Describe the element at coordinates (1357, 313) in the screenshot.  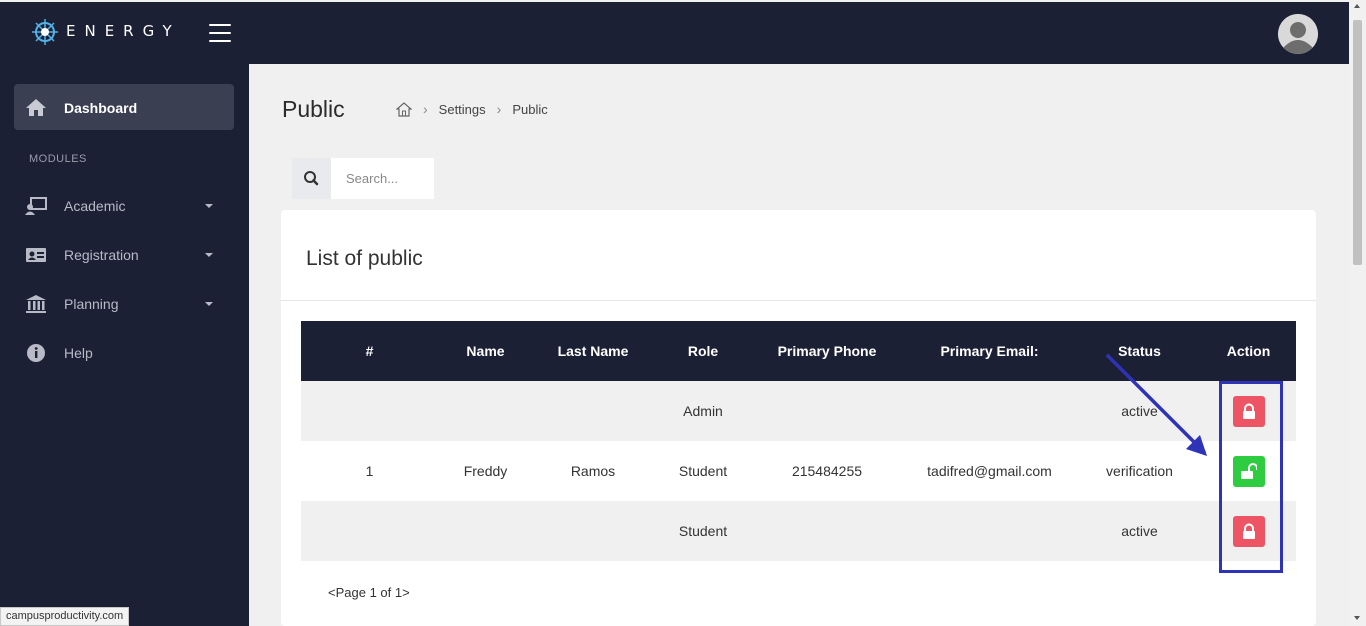
I see `vertical-scrollbar` at that location.